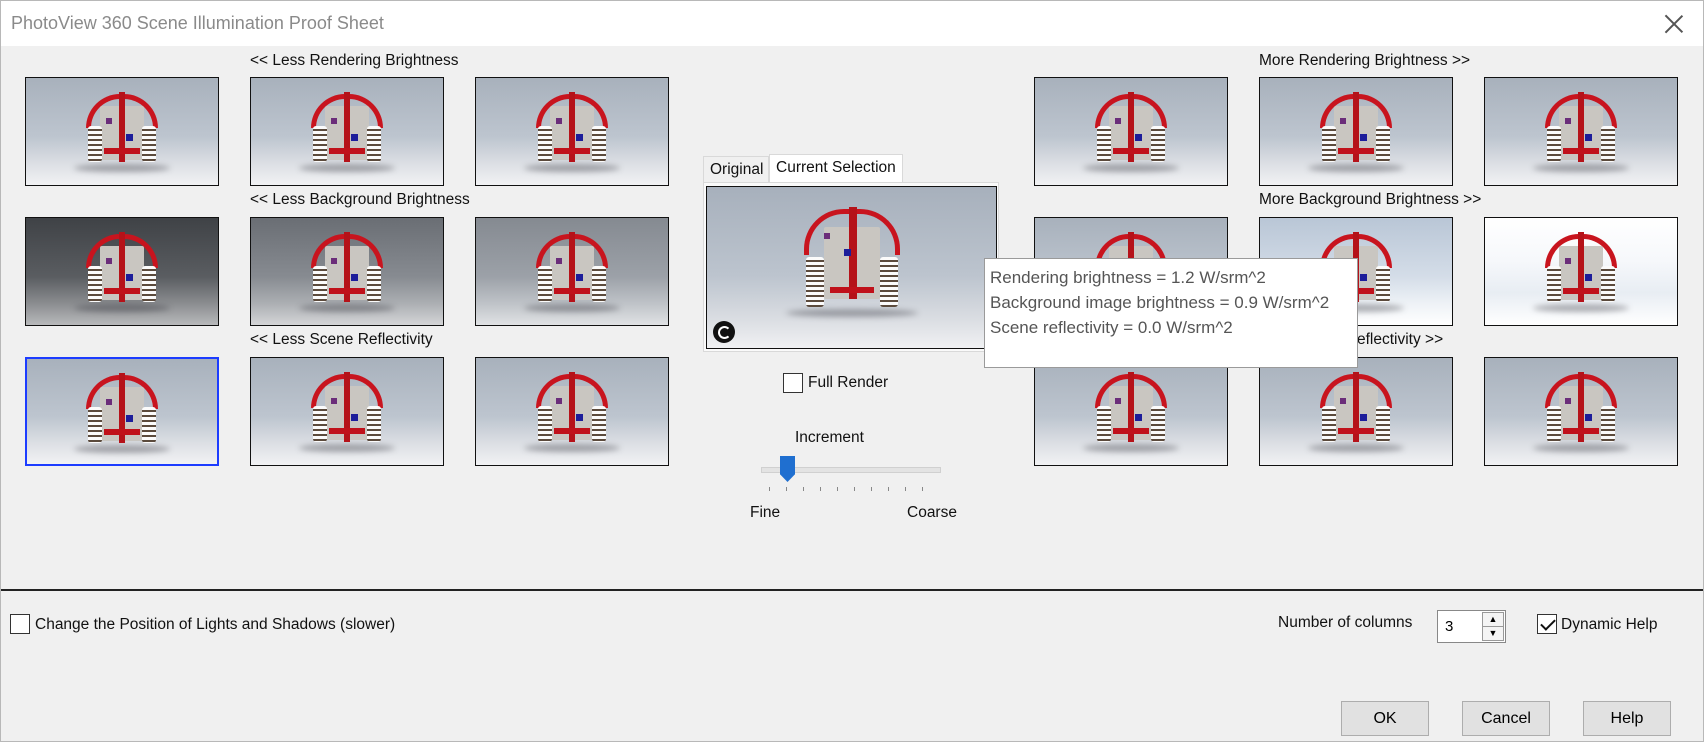 The width and height of the screenshot is (1704, 742). Describe the element at coordinates (1449, 626) in the screenshot. I see `columns-value: 3` at that location.